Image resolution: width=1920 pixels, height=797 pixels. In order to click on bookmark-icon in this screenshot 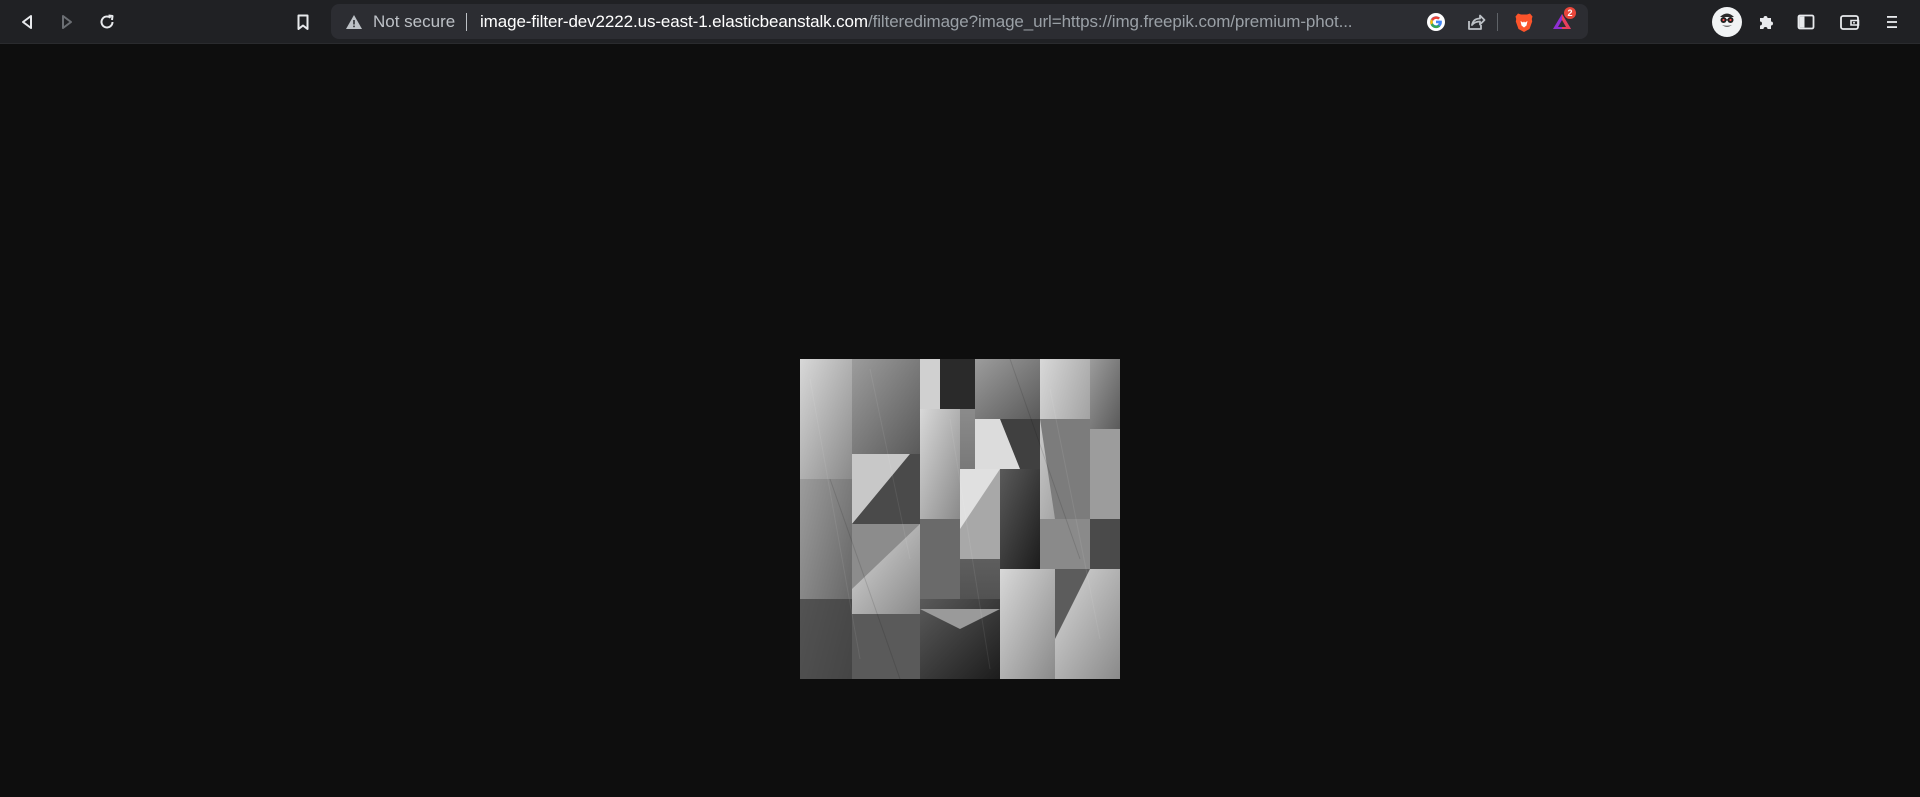, I will do `click(303, 22)`.